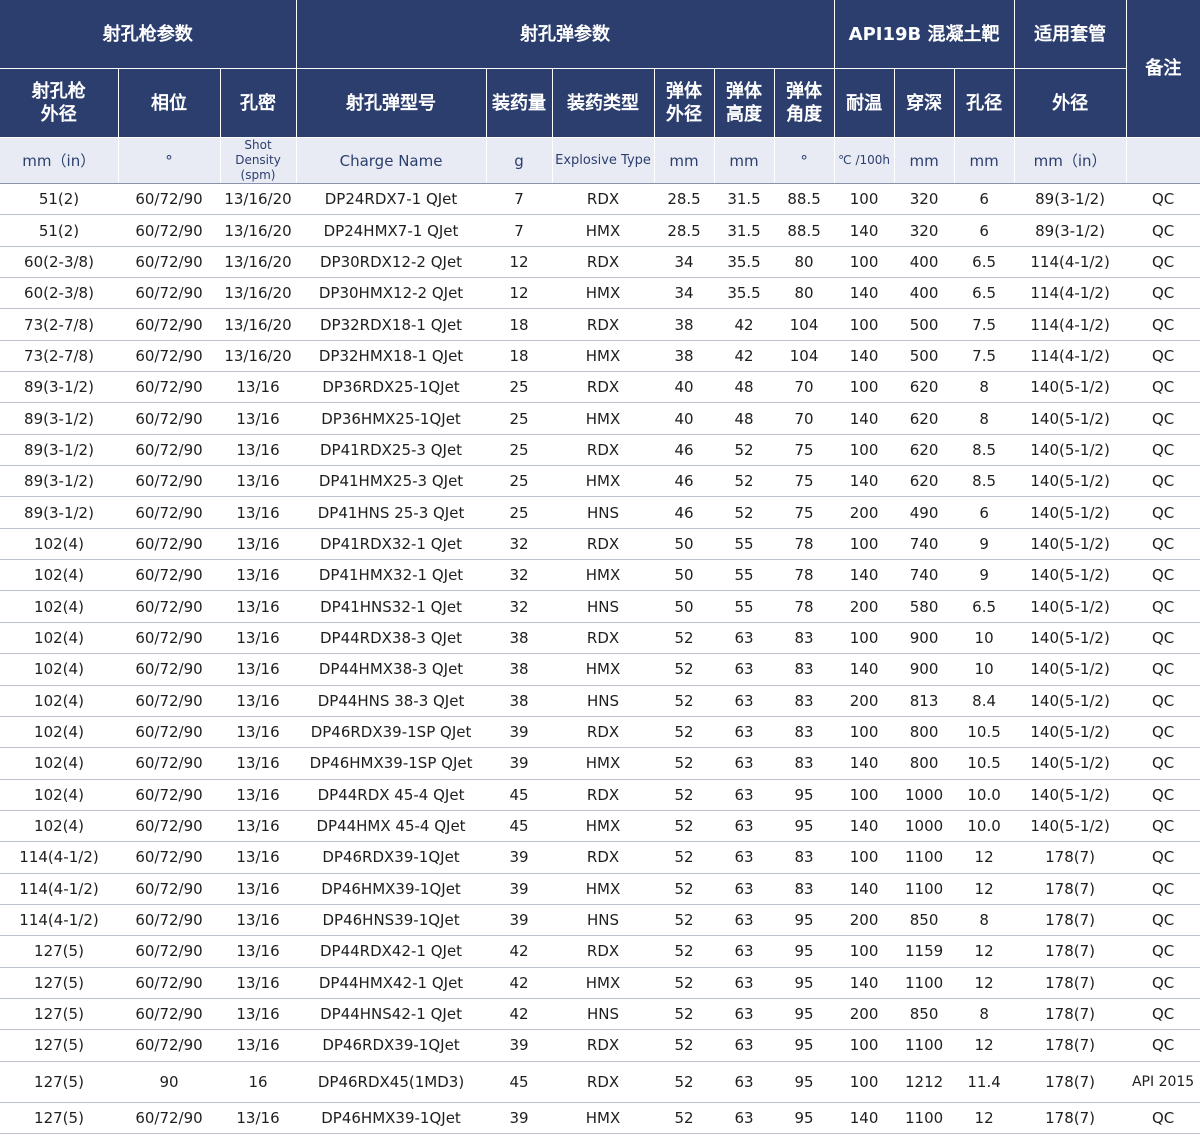  I want to click on cell-hole-dia: 10.0, so click(984, 795).